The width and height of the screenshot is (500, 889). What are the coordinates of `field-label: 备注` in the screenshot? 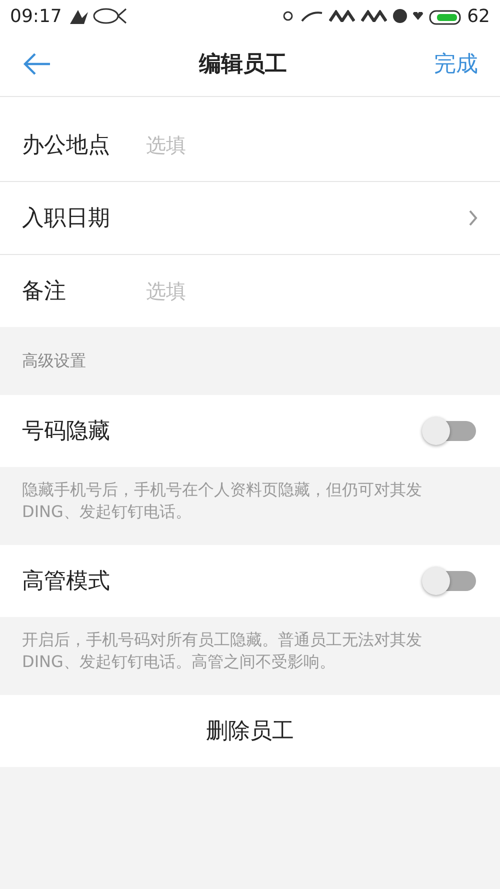 It's located at (44, 292).